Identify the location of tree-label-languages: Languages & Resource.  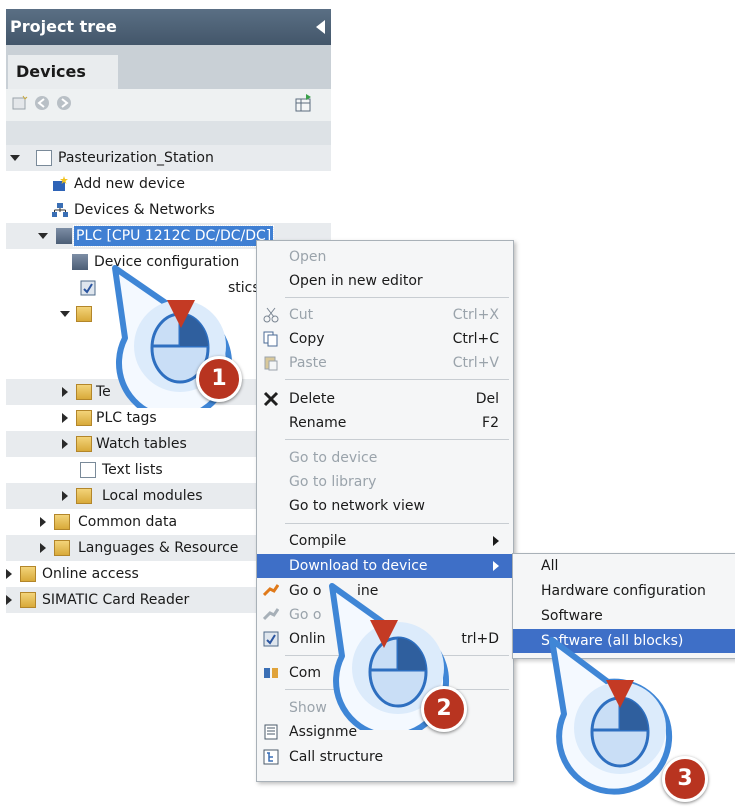
(158, 548).